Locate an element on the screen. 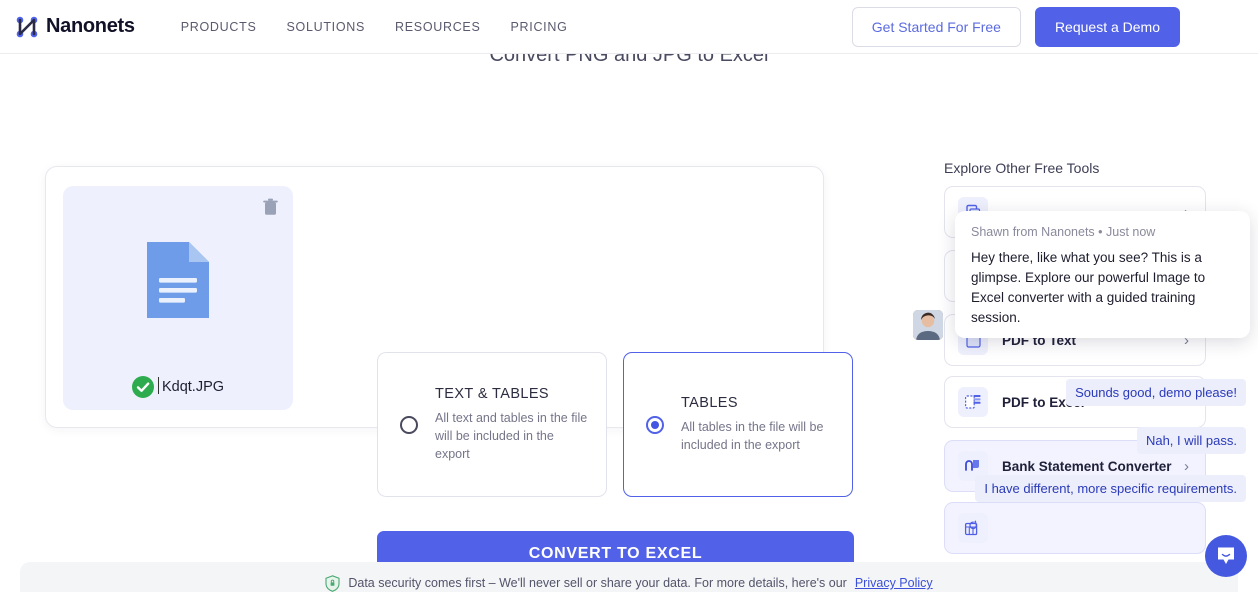  chat-launcher-button is located at coordinates (1226, 556).